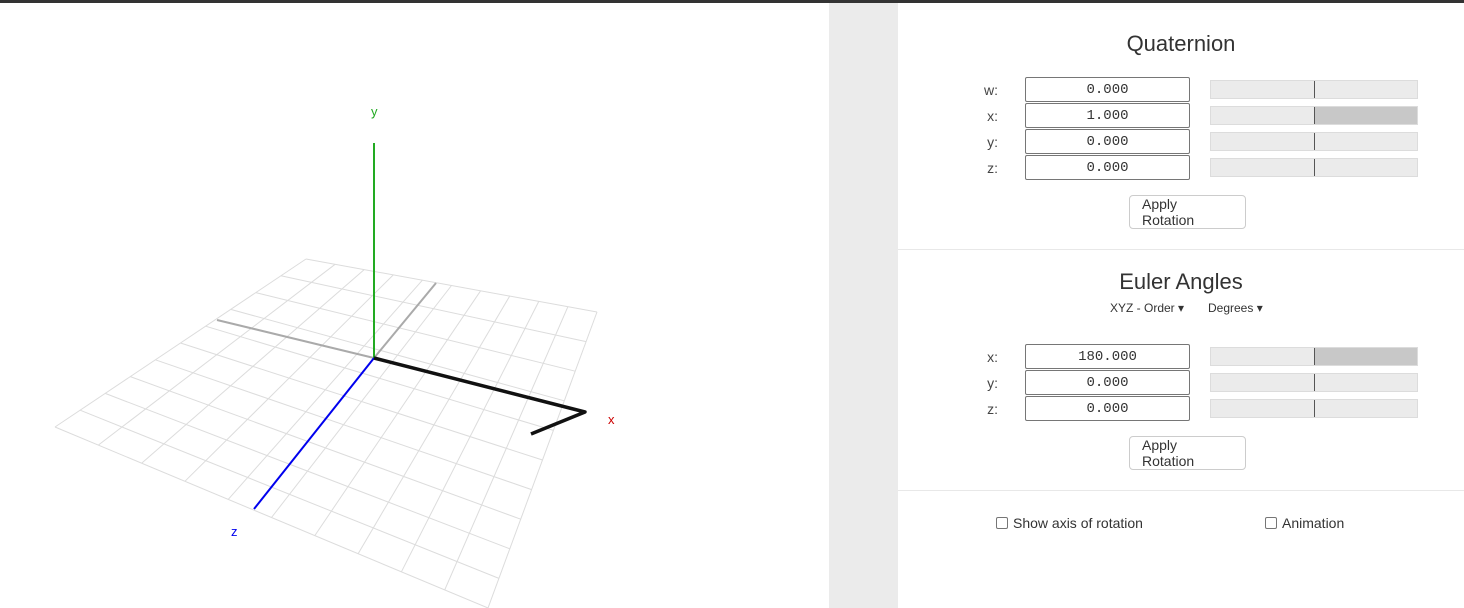 This screenshot has height=608, width=1464. I want to click on euler-slider-x, so click(1314, 356).